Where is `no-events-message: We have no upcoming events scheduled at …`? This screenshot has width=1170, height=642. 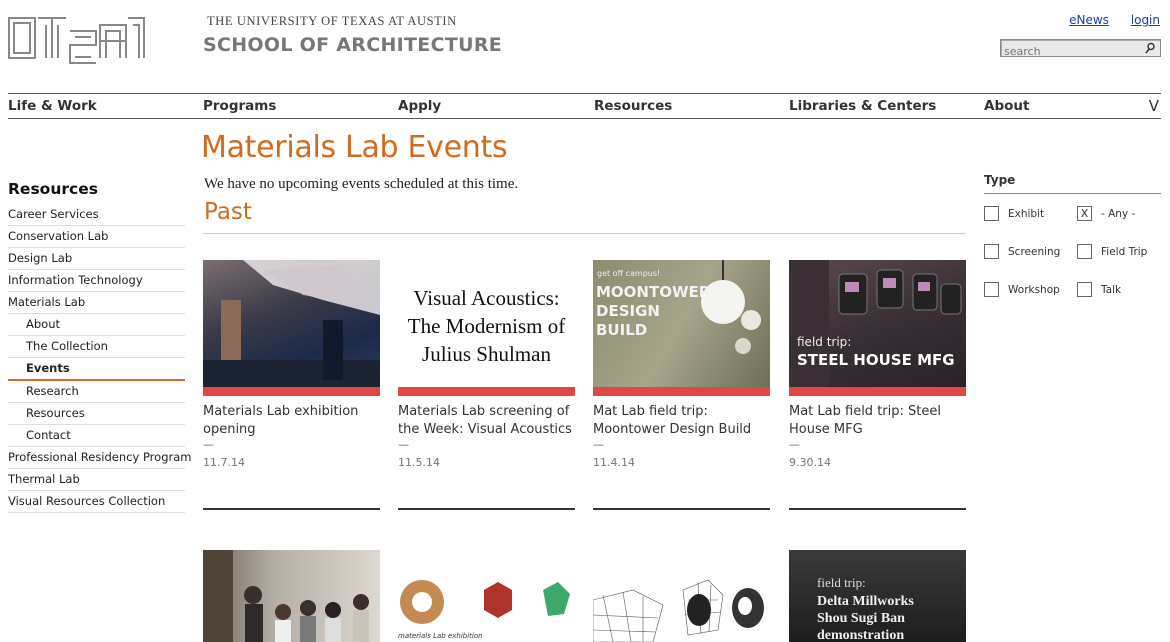
no-events-message: We have no upcoming events scheduled at … is located at coordinates (361, 184).